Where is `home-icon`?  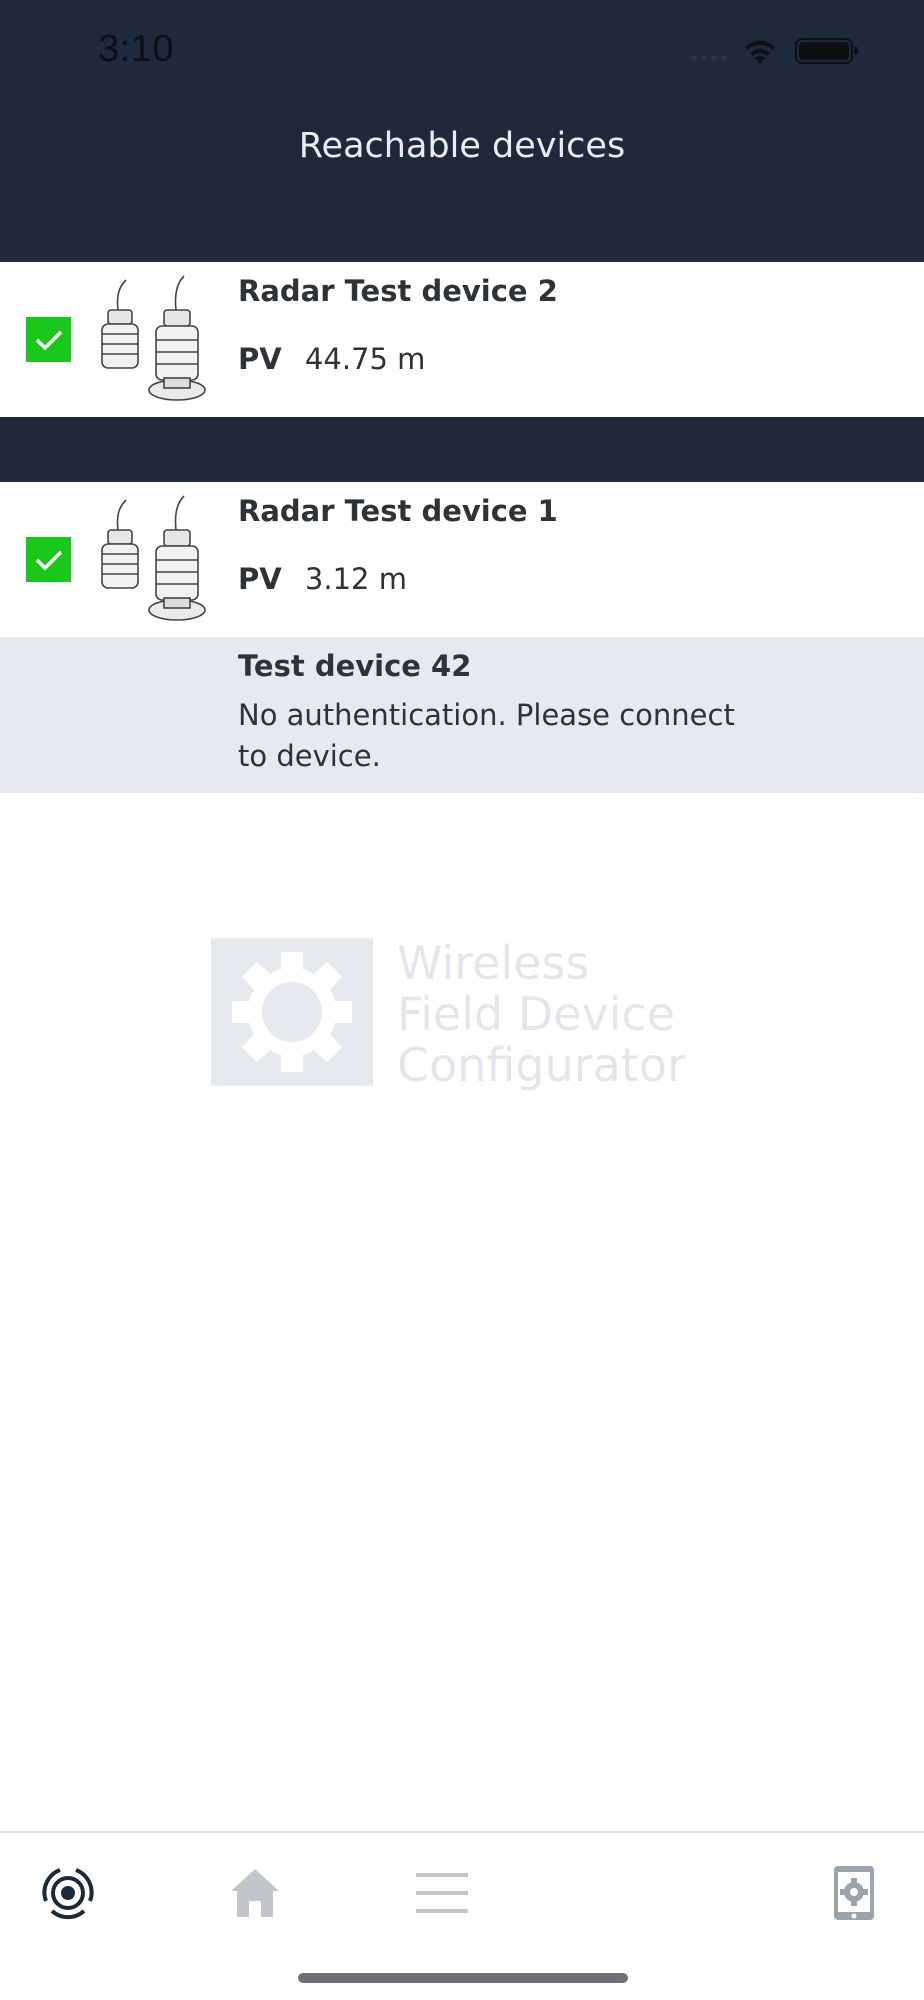 home-icon is located at coordinates (255, 1893).